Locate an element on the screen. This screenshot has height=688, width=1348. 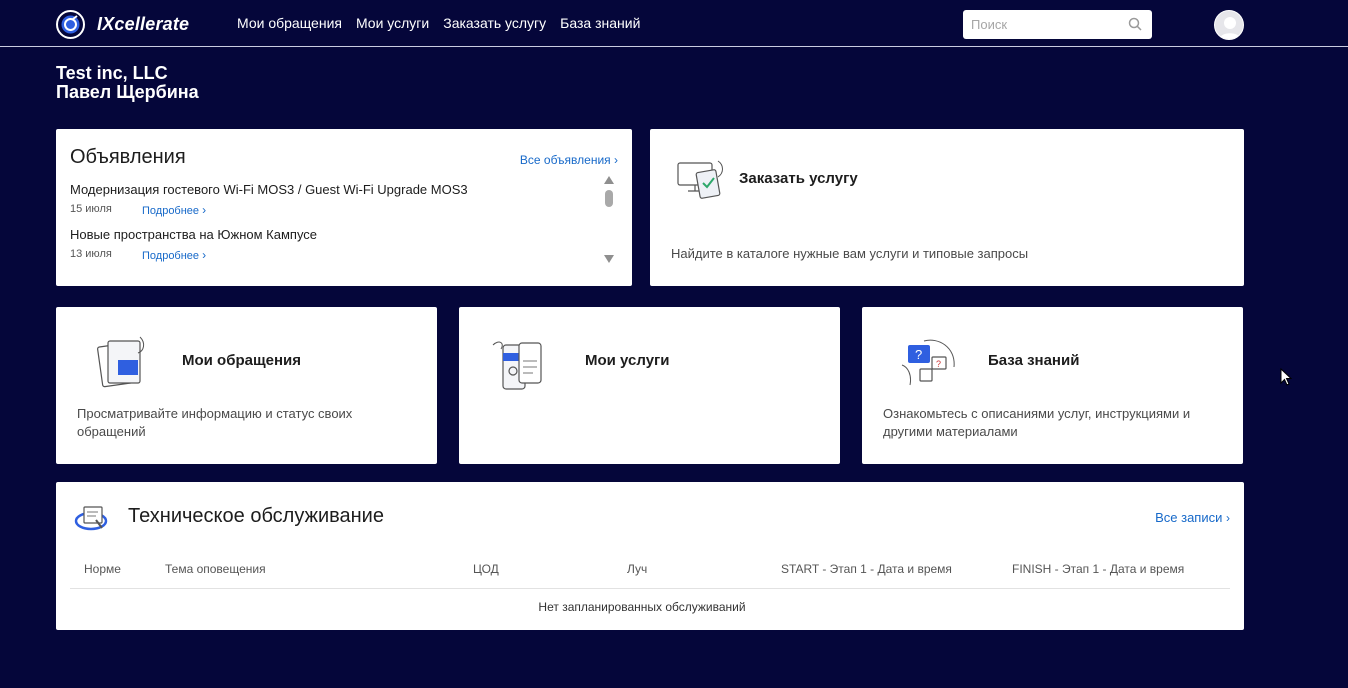
column-header-topic: Тема оповещения is located at coordinates (215, 569).